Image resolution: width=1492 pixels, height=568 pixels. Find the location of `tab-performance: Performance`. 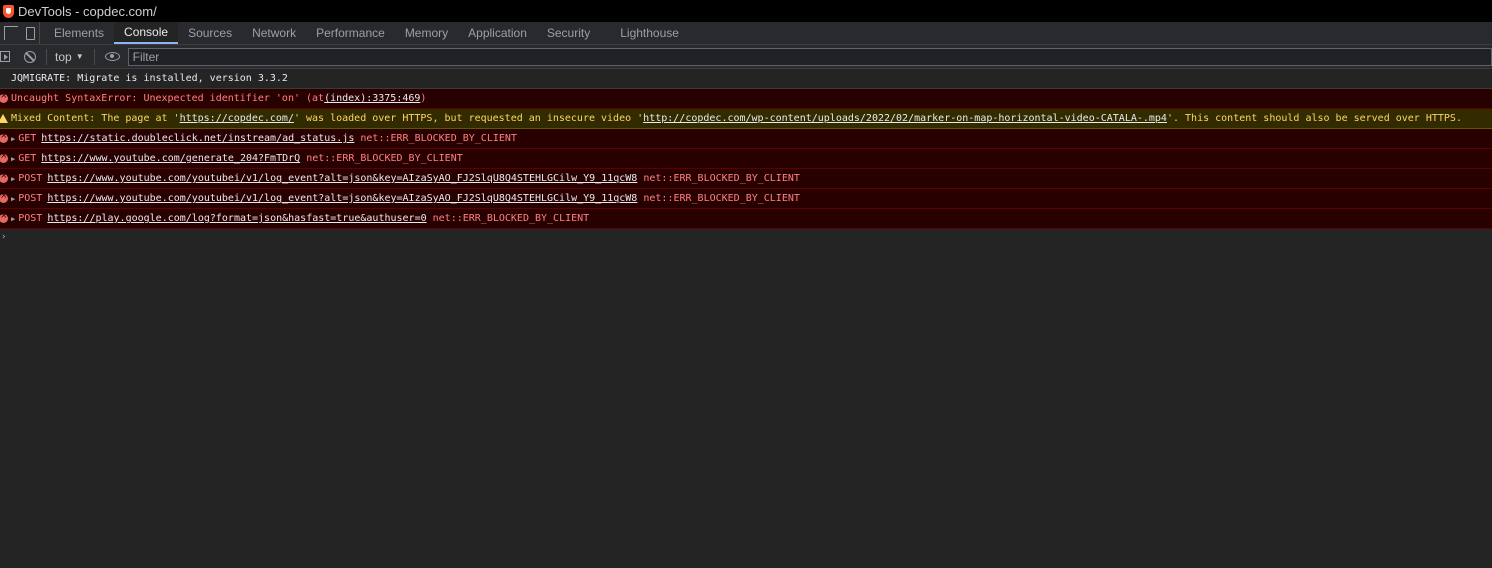

tab-performance: Performance is located at coordinates (350, 33).